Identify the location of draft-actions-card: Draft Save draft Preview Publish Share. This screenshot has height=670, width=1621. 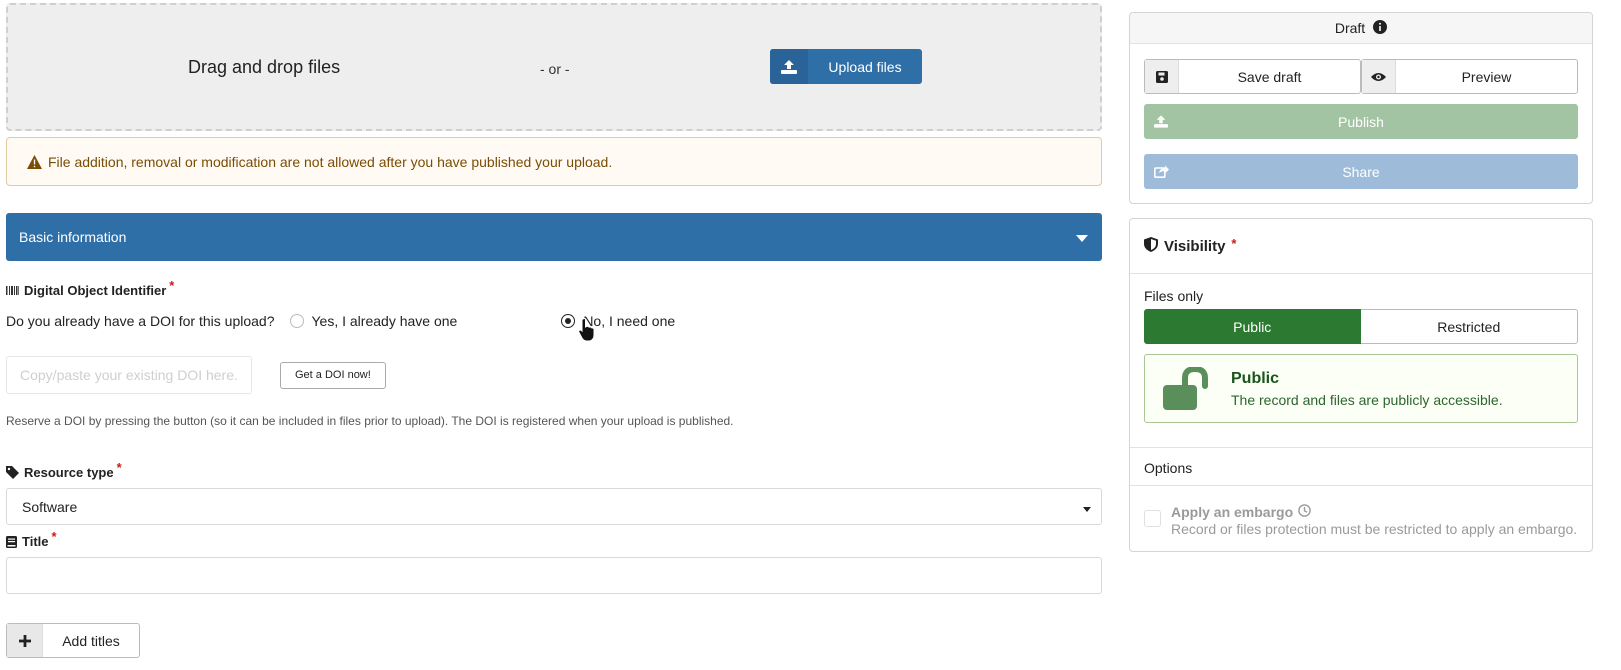
(1361, 108).